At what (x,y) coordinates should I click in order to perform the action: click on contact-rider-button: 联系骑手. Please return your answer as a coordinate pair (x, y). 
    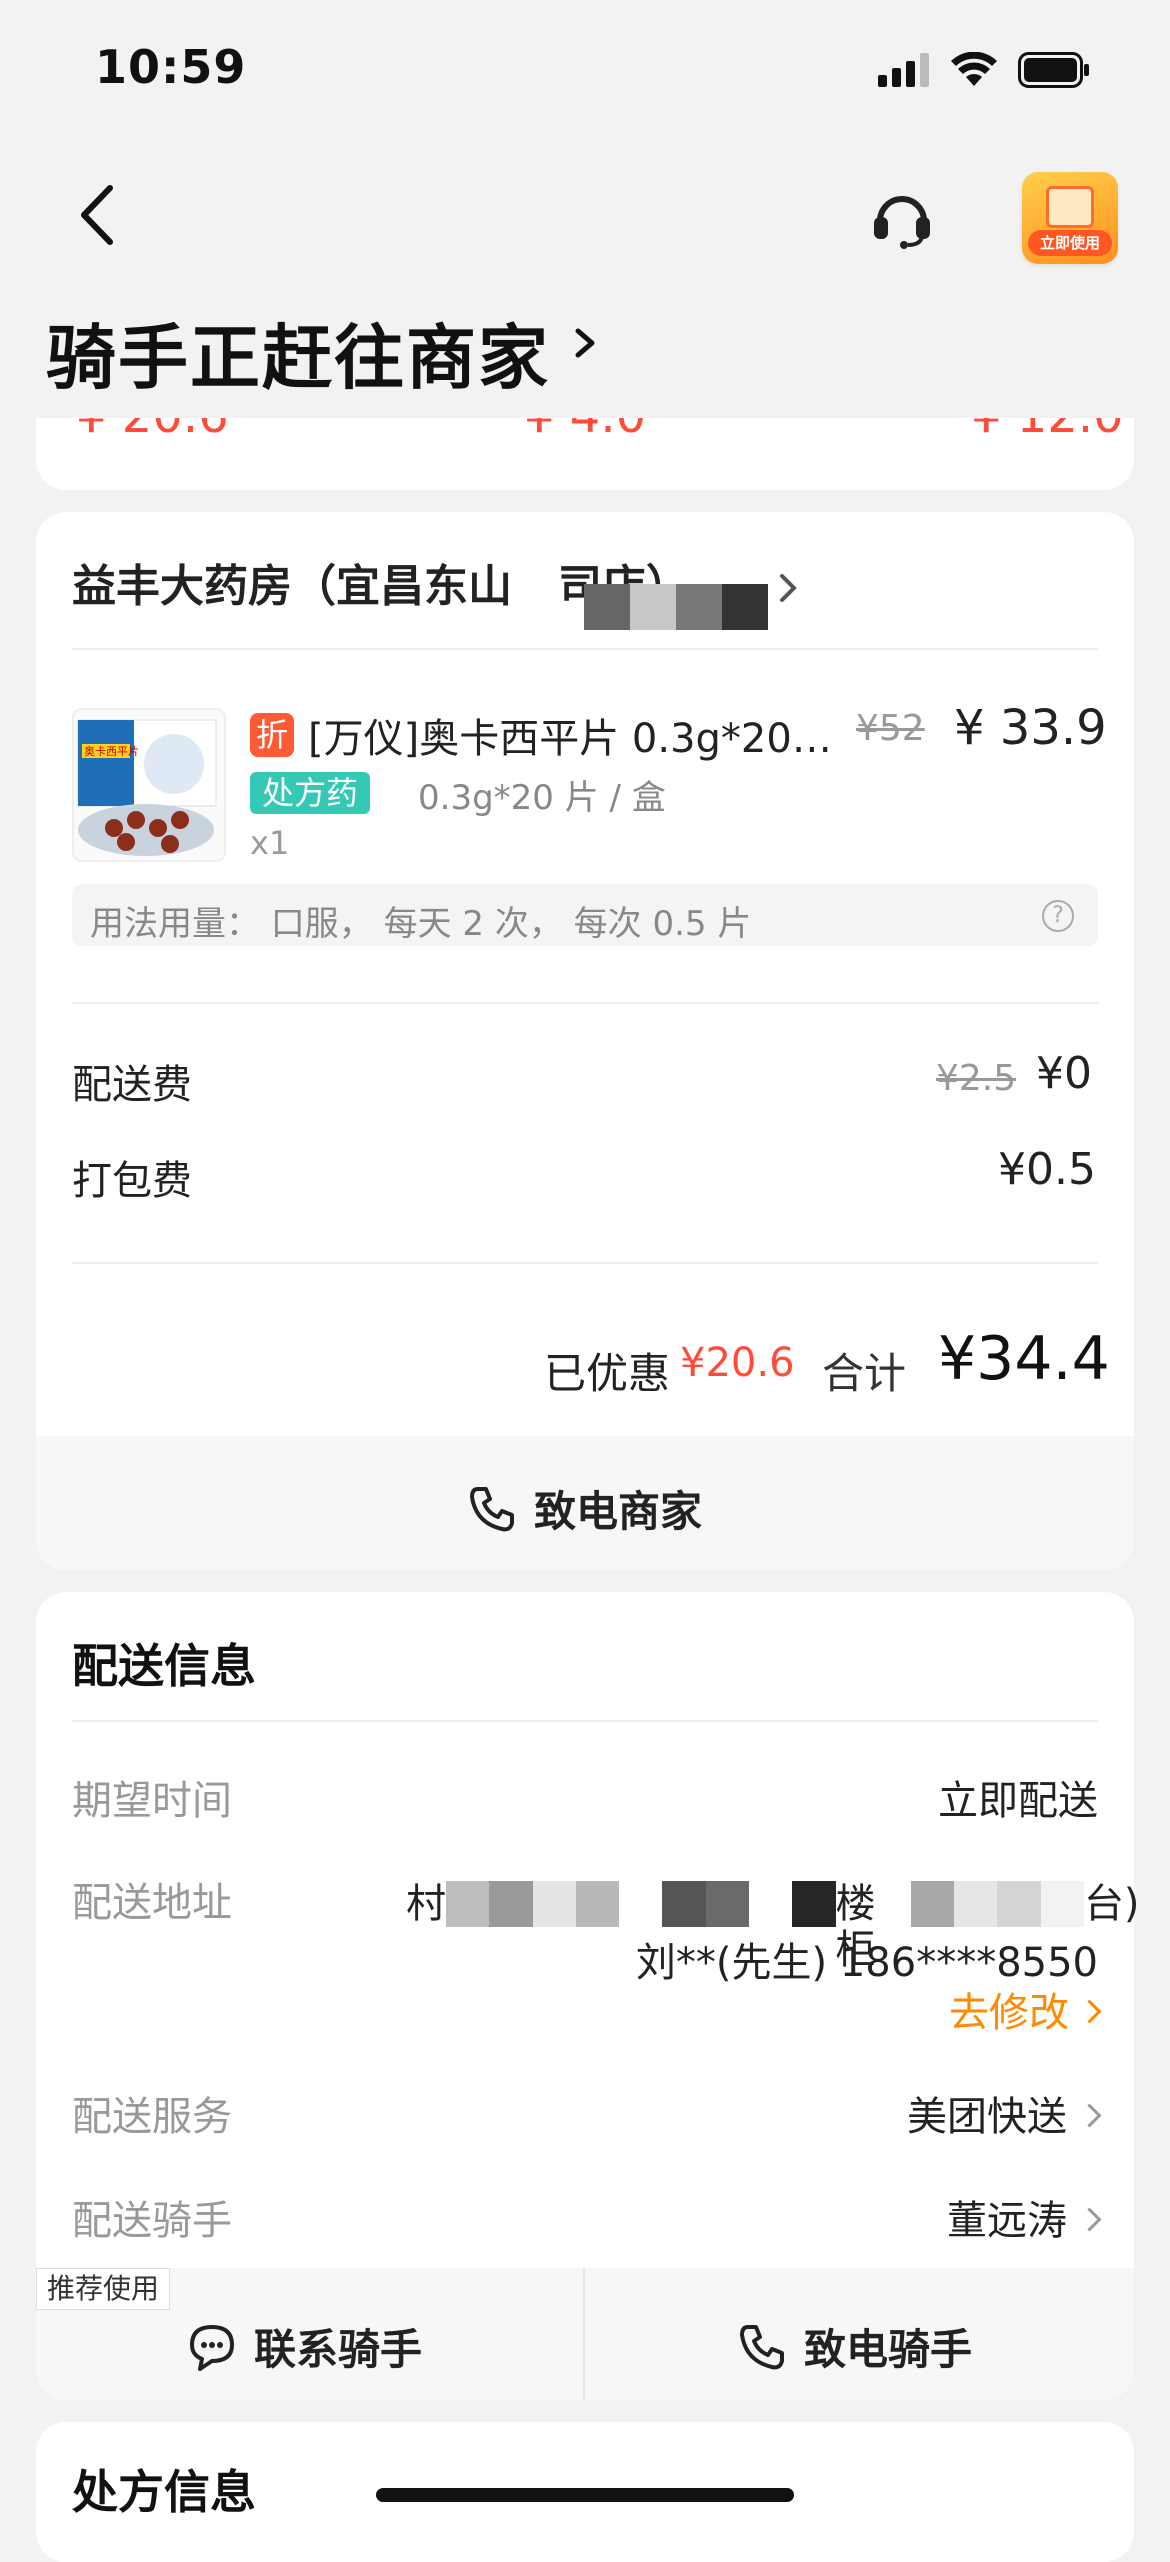
    Looking at the image, I should click on (304, 2346).